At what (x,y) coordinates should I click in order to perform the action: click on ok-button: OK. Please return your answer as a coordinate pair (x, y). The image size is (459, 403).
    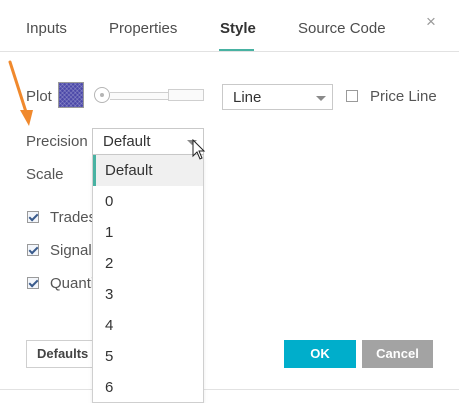
    Looking at the image, I should click on (320, 354).